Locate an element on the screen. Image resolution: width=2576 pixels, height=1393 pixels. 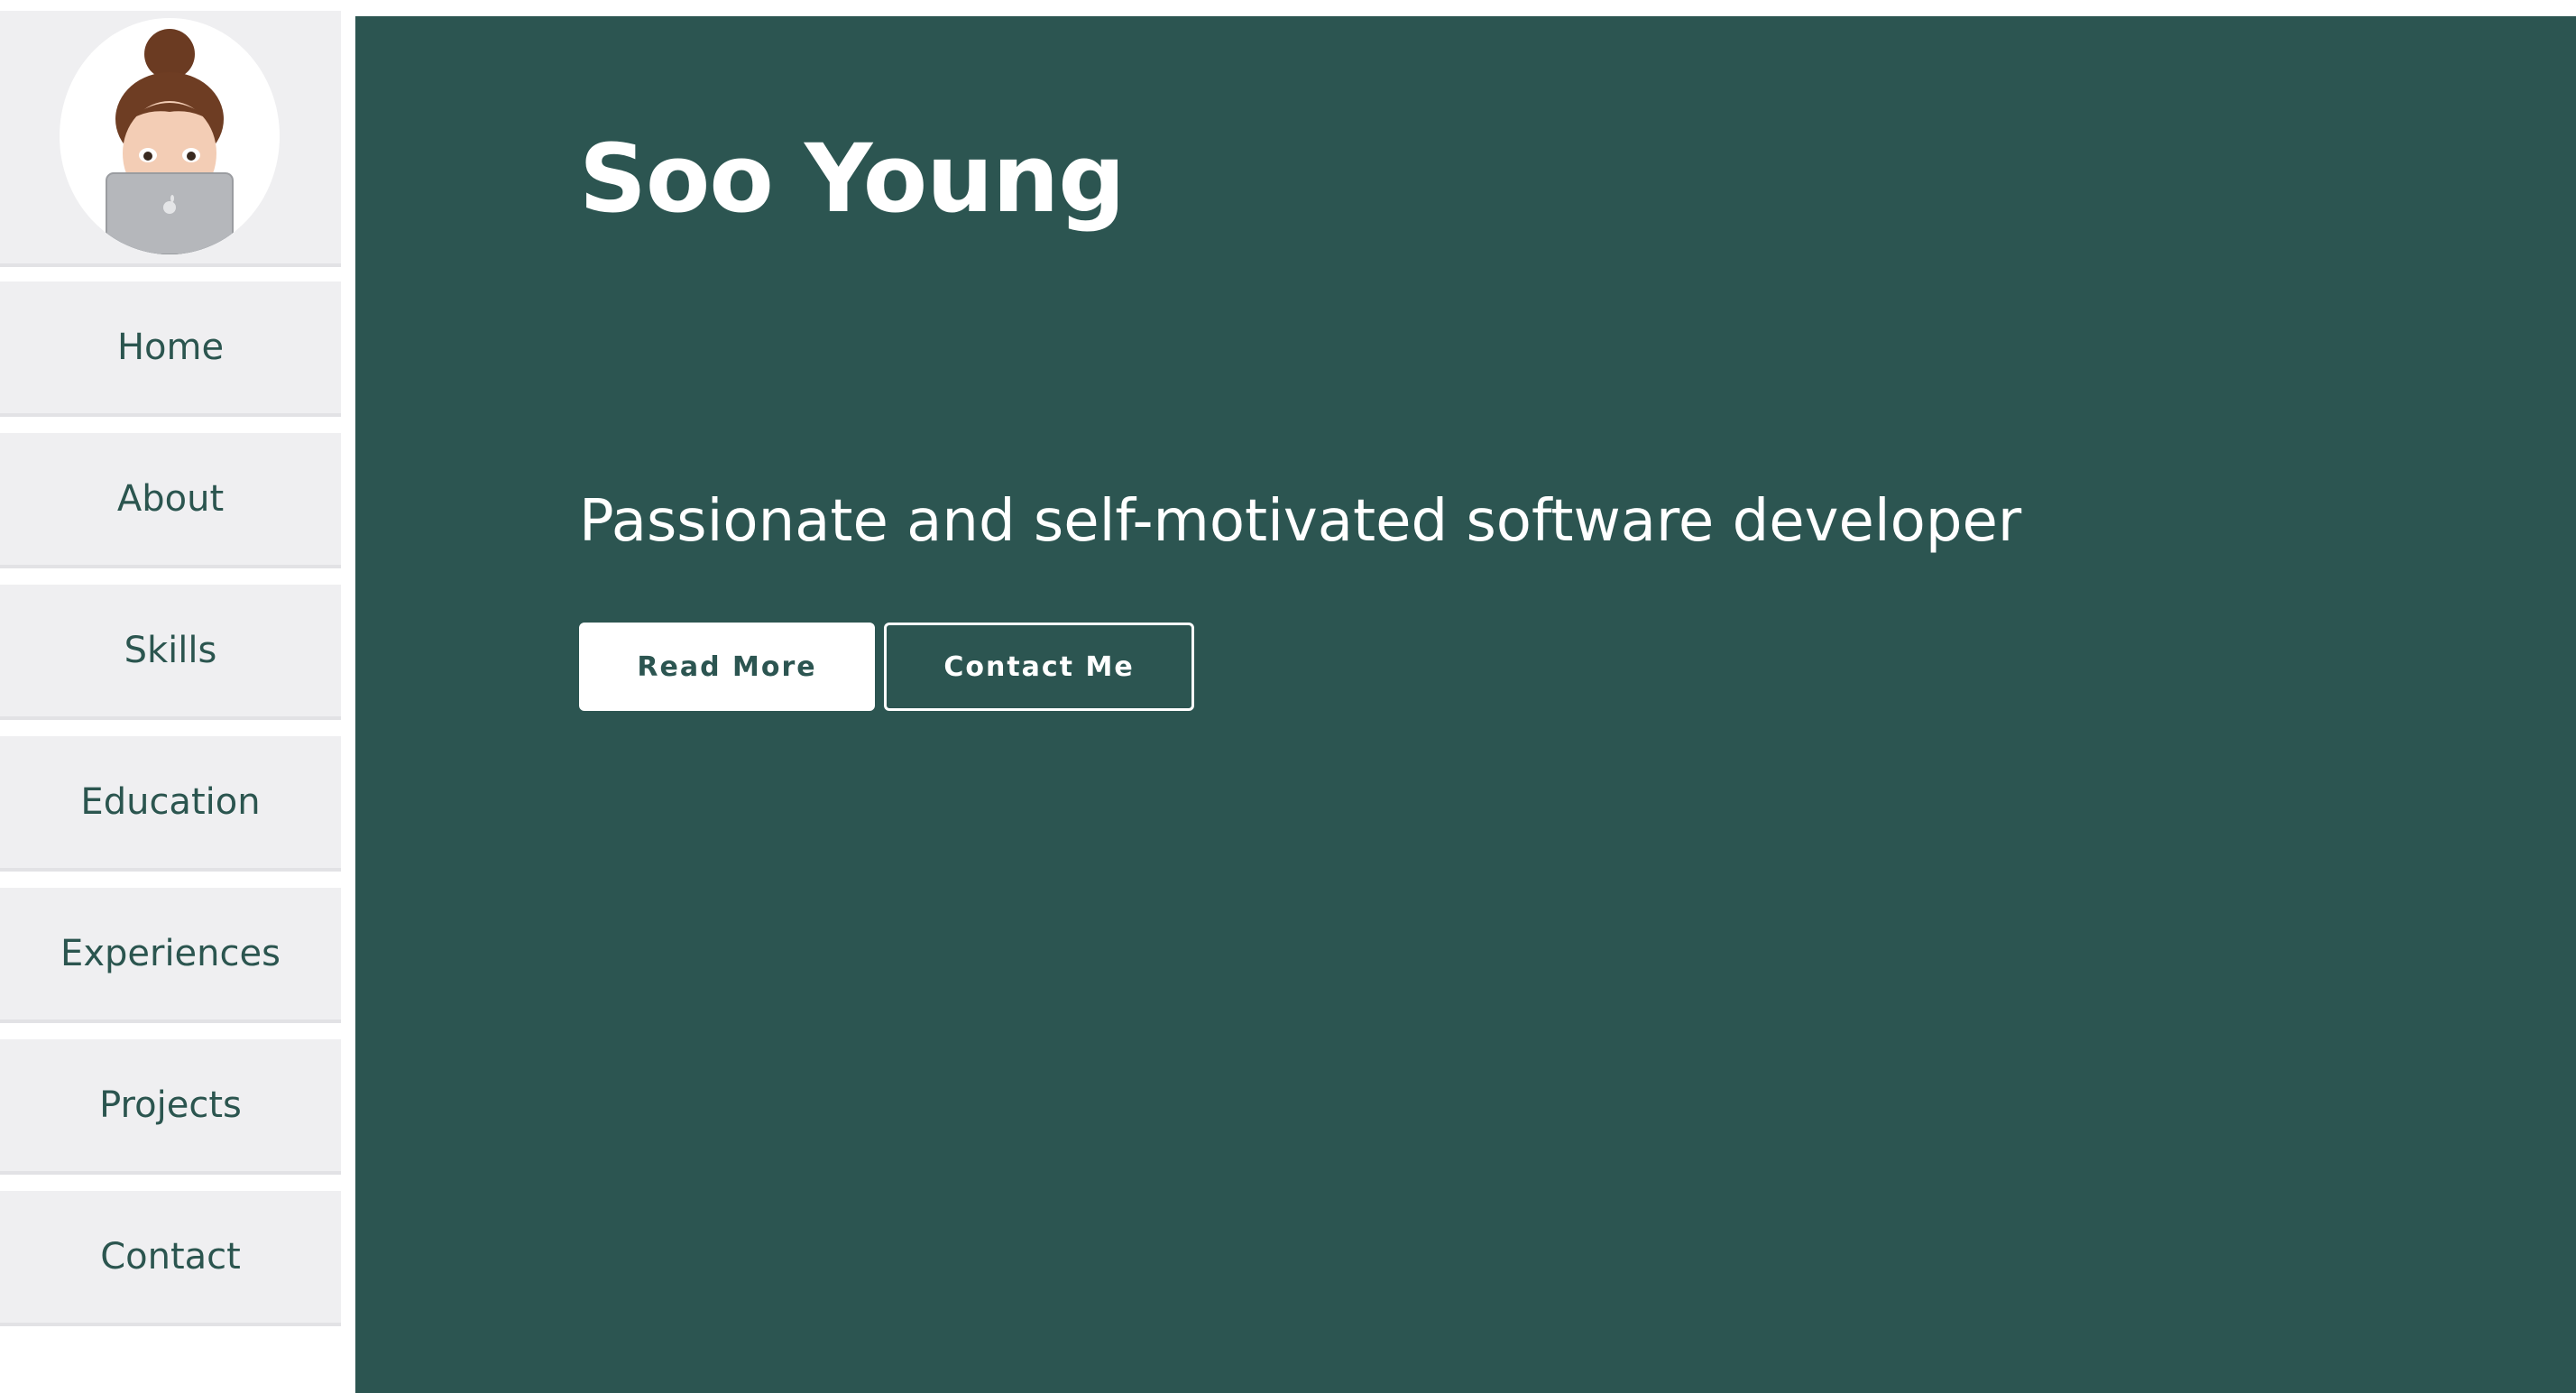
sidebar-item-label: Projects is located at coordinates (170, 1105).